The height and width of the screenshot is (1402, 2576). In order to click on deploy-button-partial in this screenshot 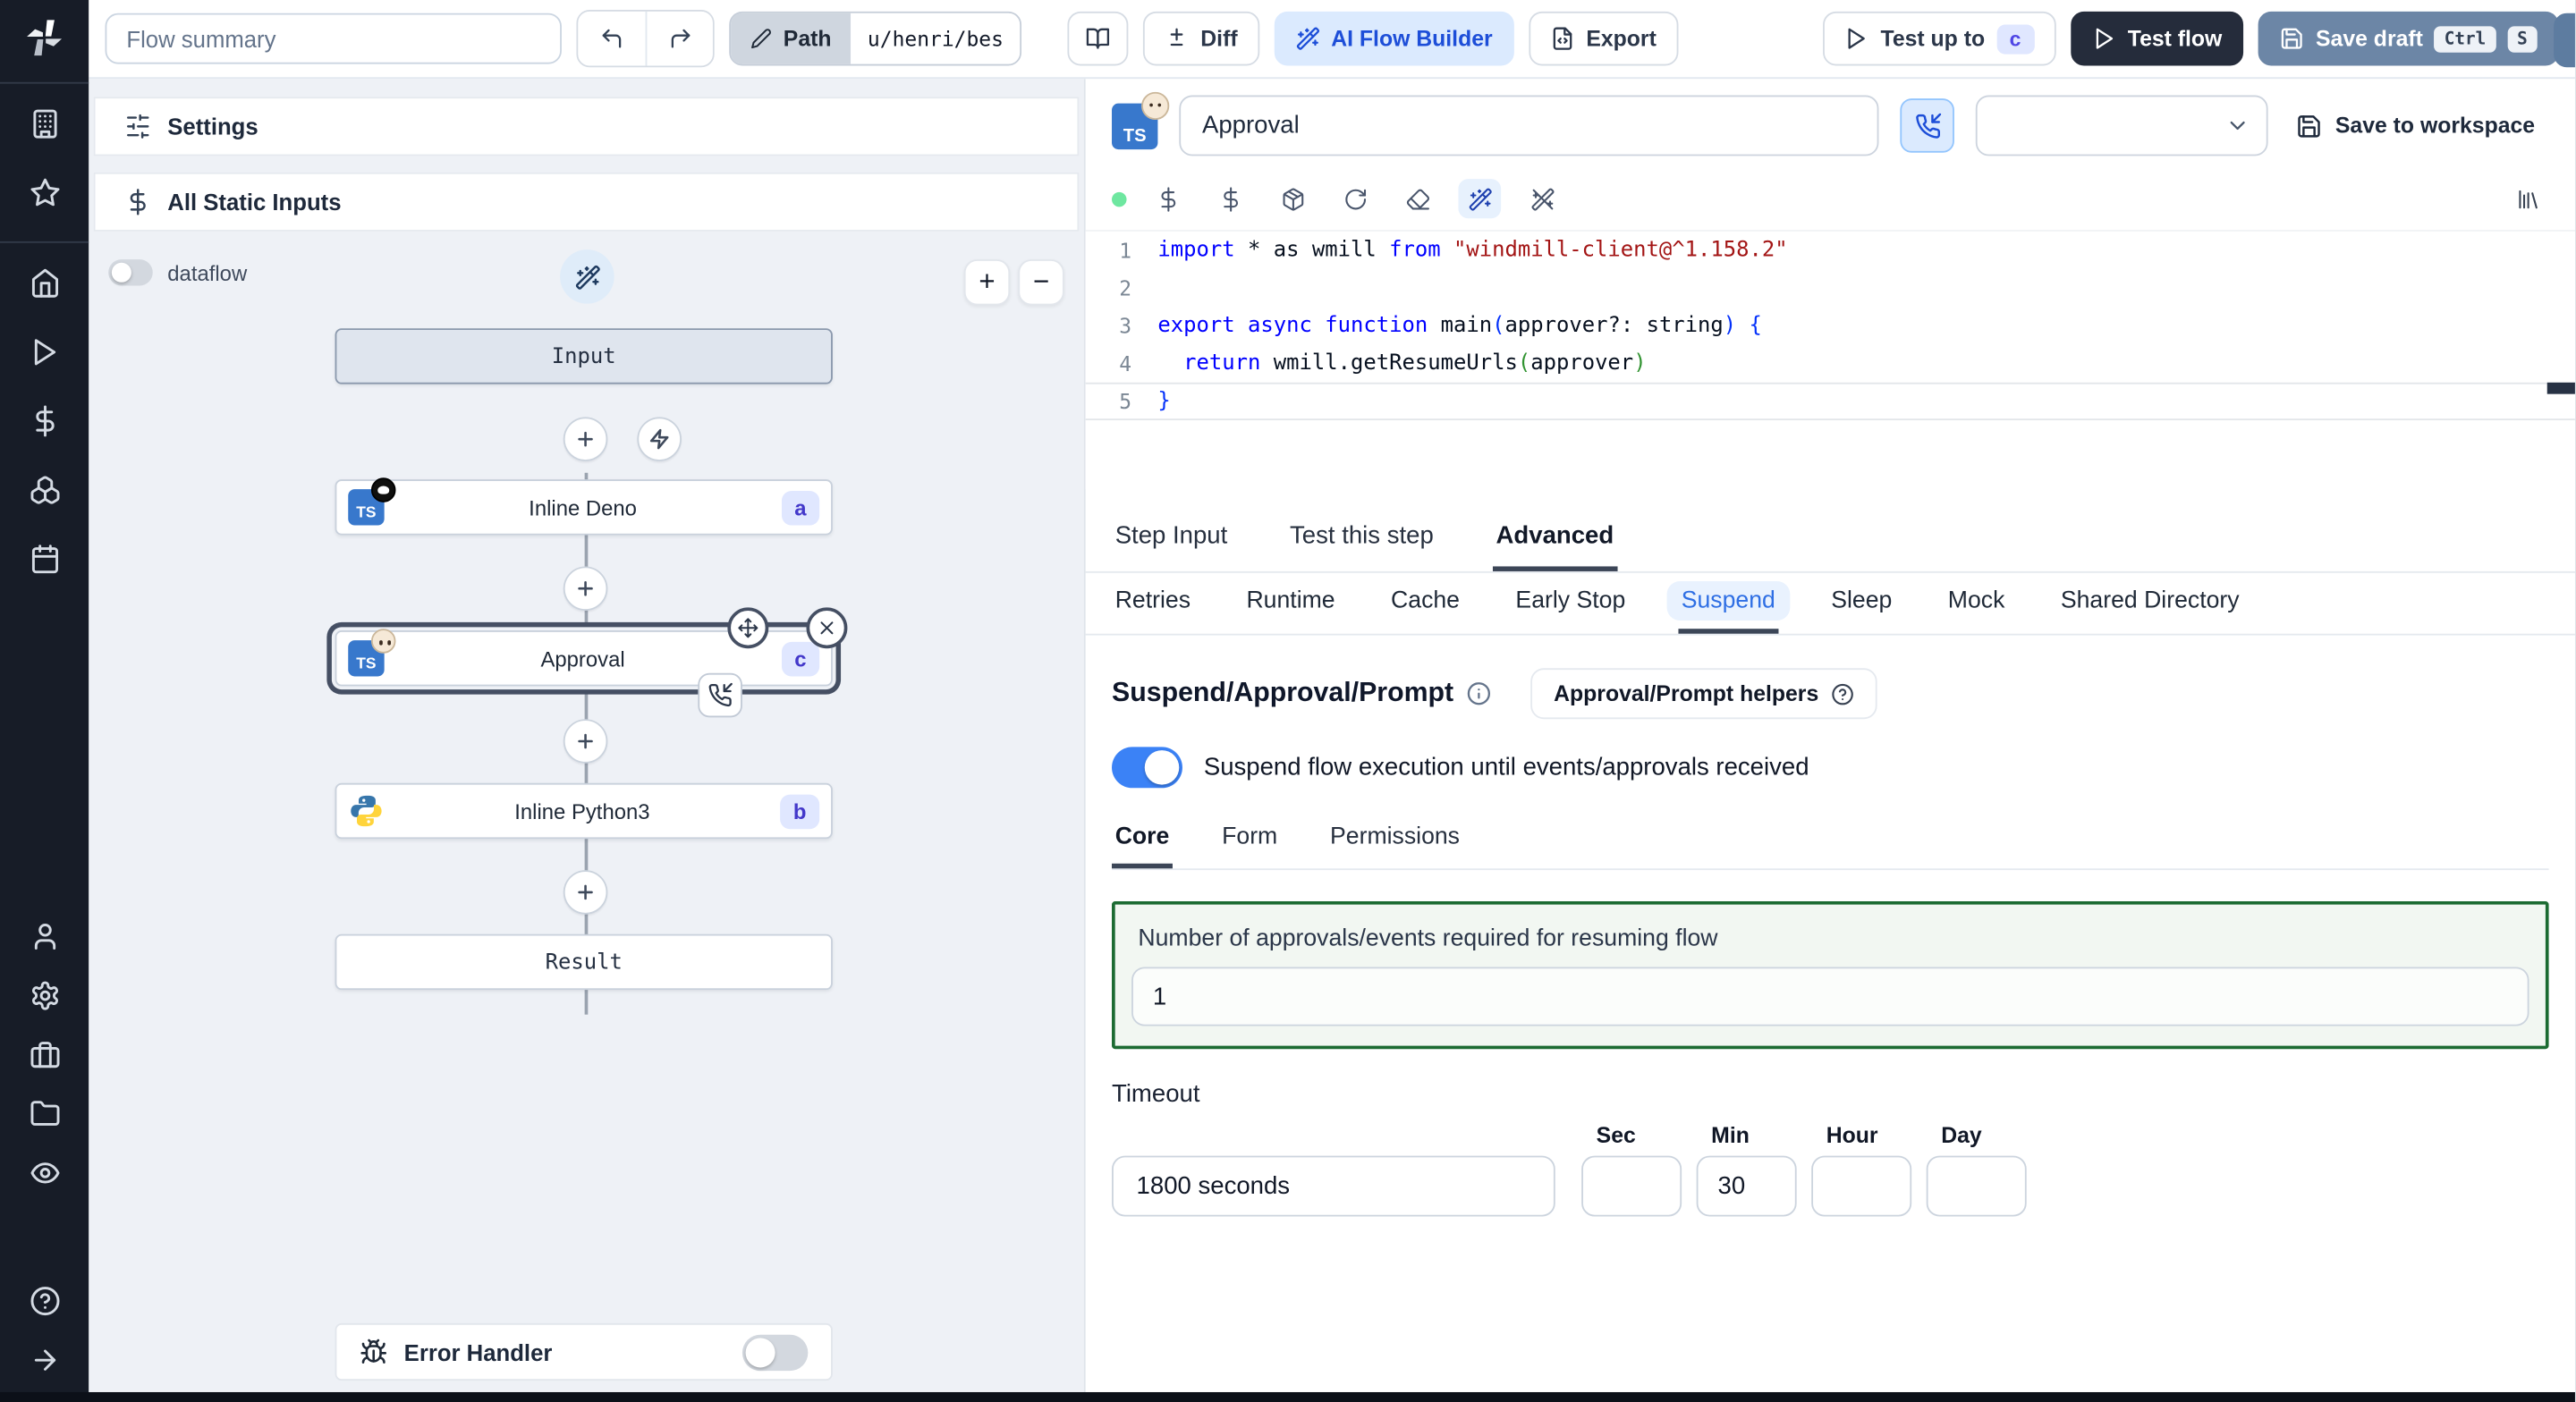, I will do `click(2564, 40)`.